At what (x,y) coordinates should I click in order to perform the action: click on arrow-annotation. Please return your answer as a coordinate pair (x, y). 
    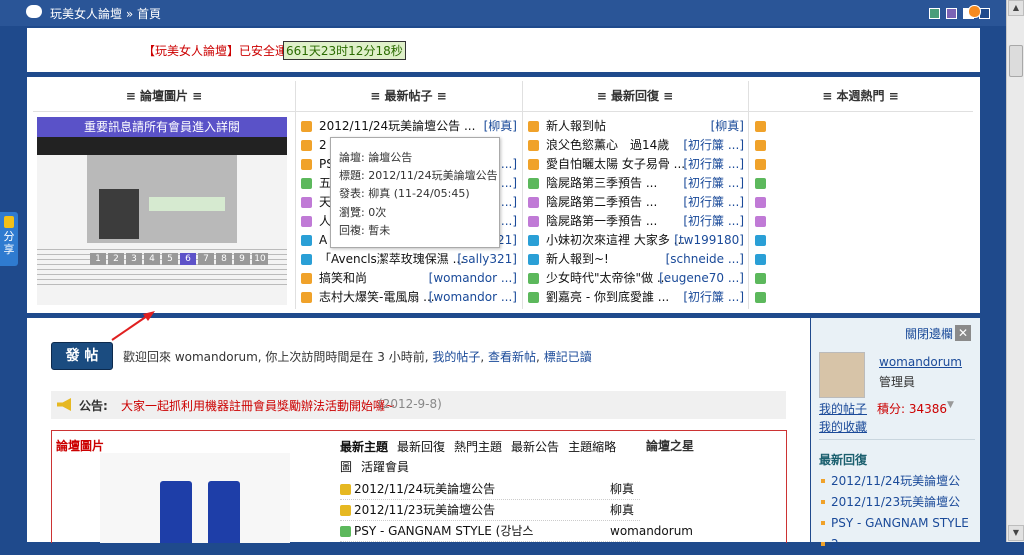
    Looking at the image, I should click on (133, 326).